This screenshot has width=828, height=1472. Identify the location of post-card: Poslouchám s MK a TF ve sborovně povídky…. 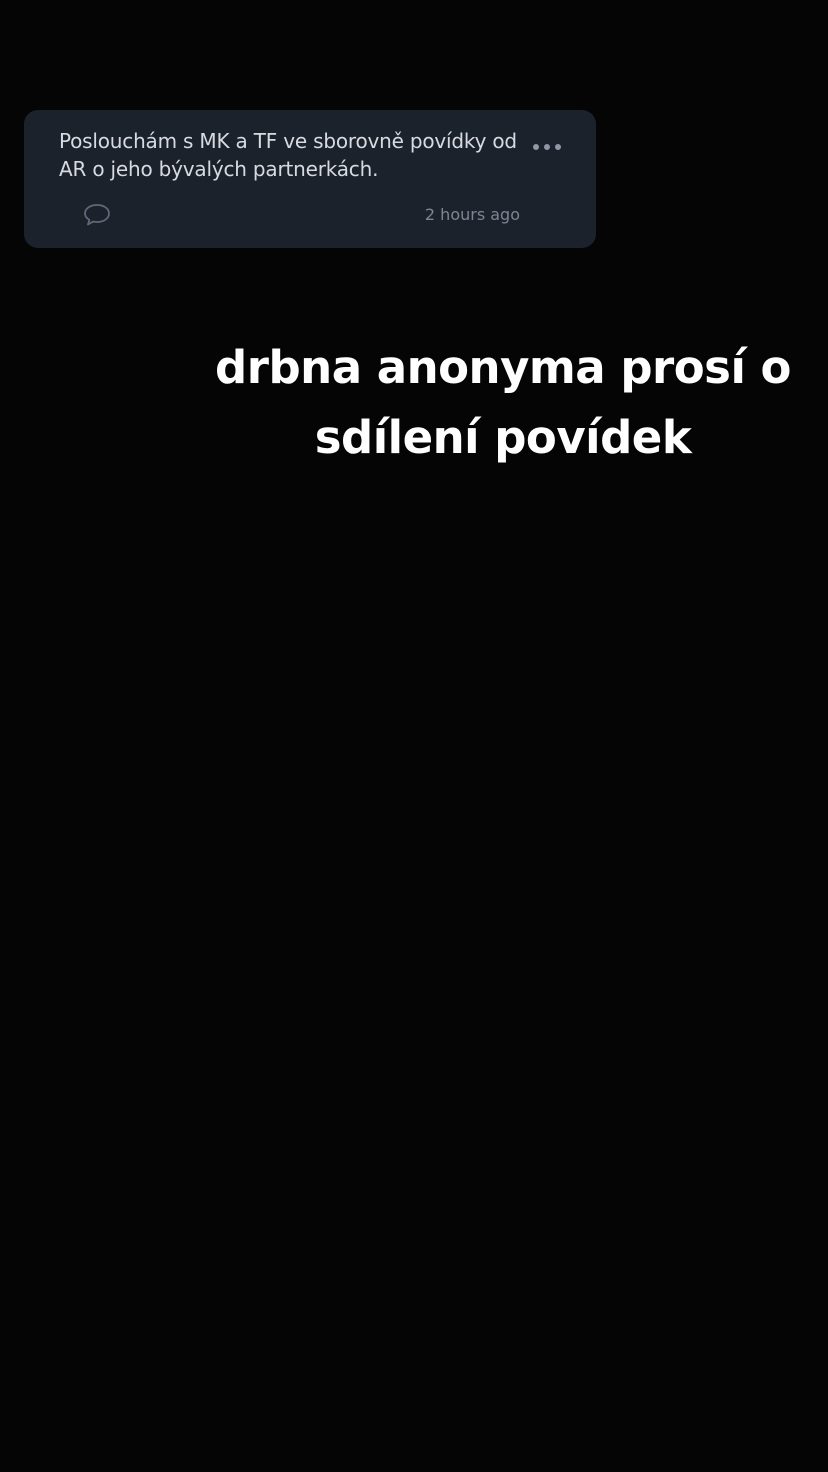
(310, 179).